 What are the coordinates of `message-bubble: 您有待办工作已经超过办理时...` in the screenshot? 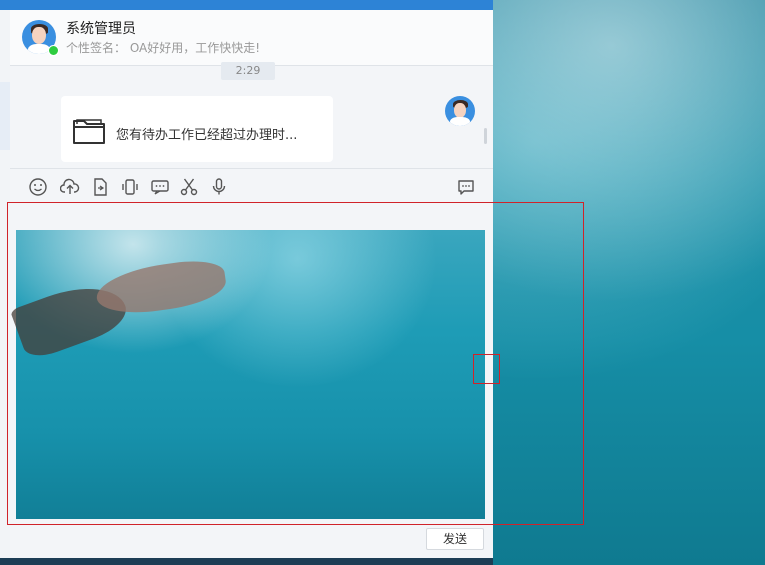 It's located at (197, 129).